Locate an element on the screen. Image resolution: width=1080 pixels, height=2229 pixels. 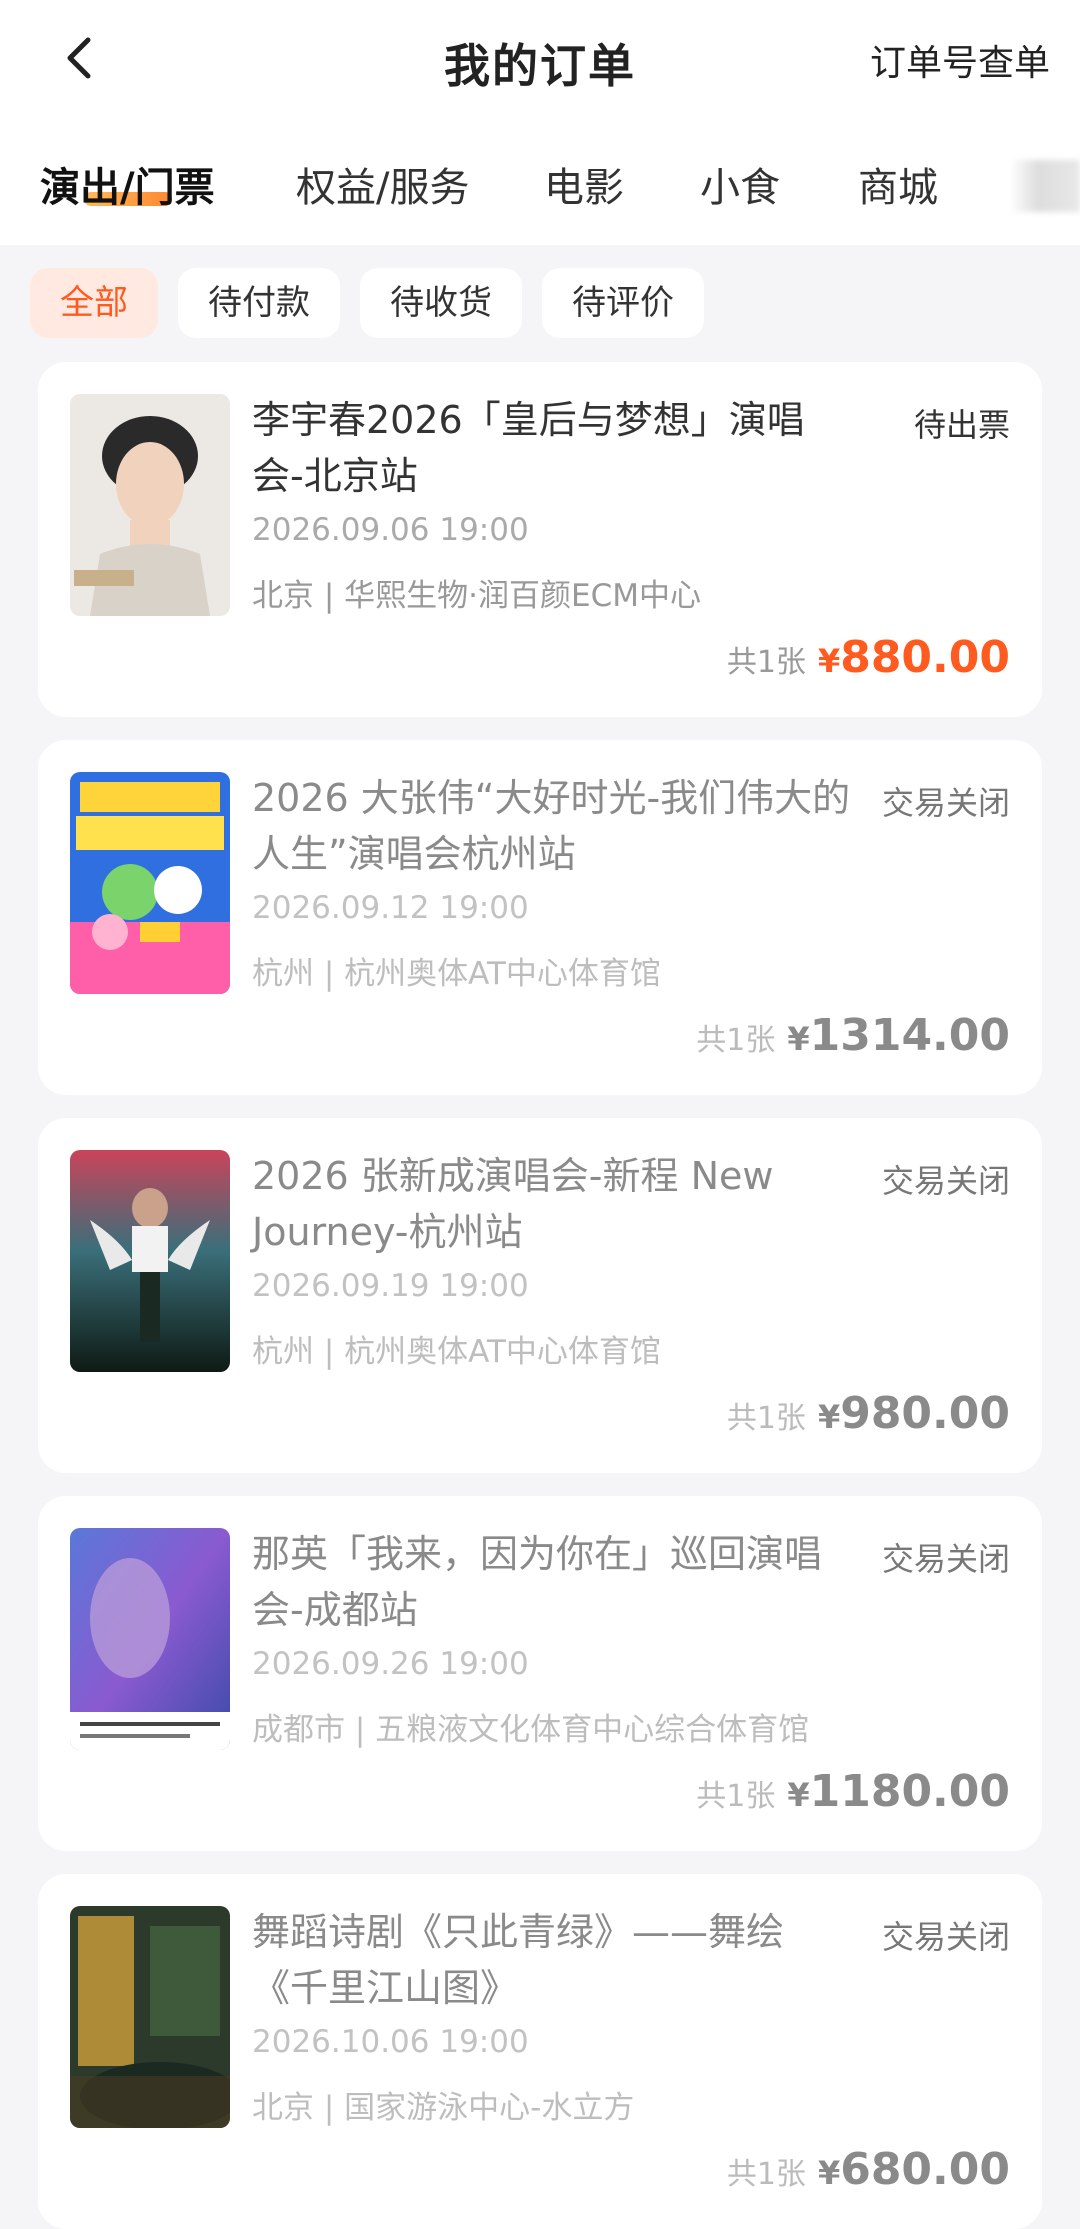
order-title: 2026 大张伟“大好时光-我们伟大的人生”演唱会杭州站 is located at coordinates (551, 826).